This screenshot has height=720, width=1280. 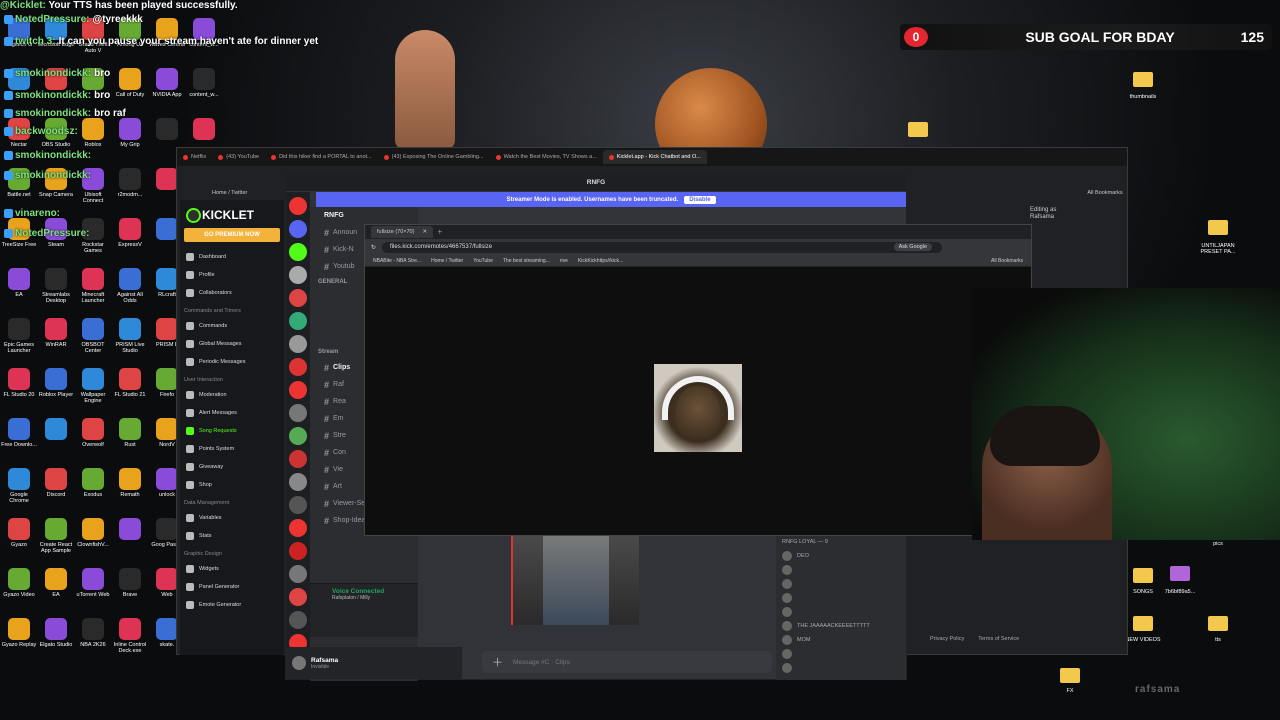 What do you see at coordinates (564, 261) in the screenshot?
I see `bookmark-item: rive` at bounding box center [564, 261].